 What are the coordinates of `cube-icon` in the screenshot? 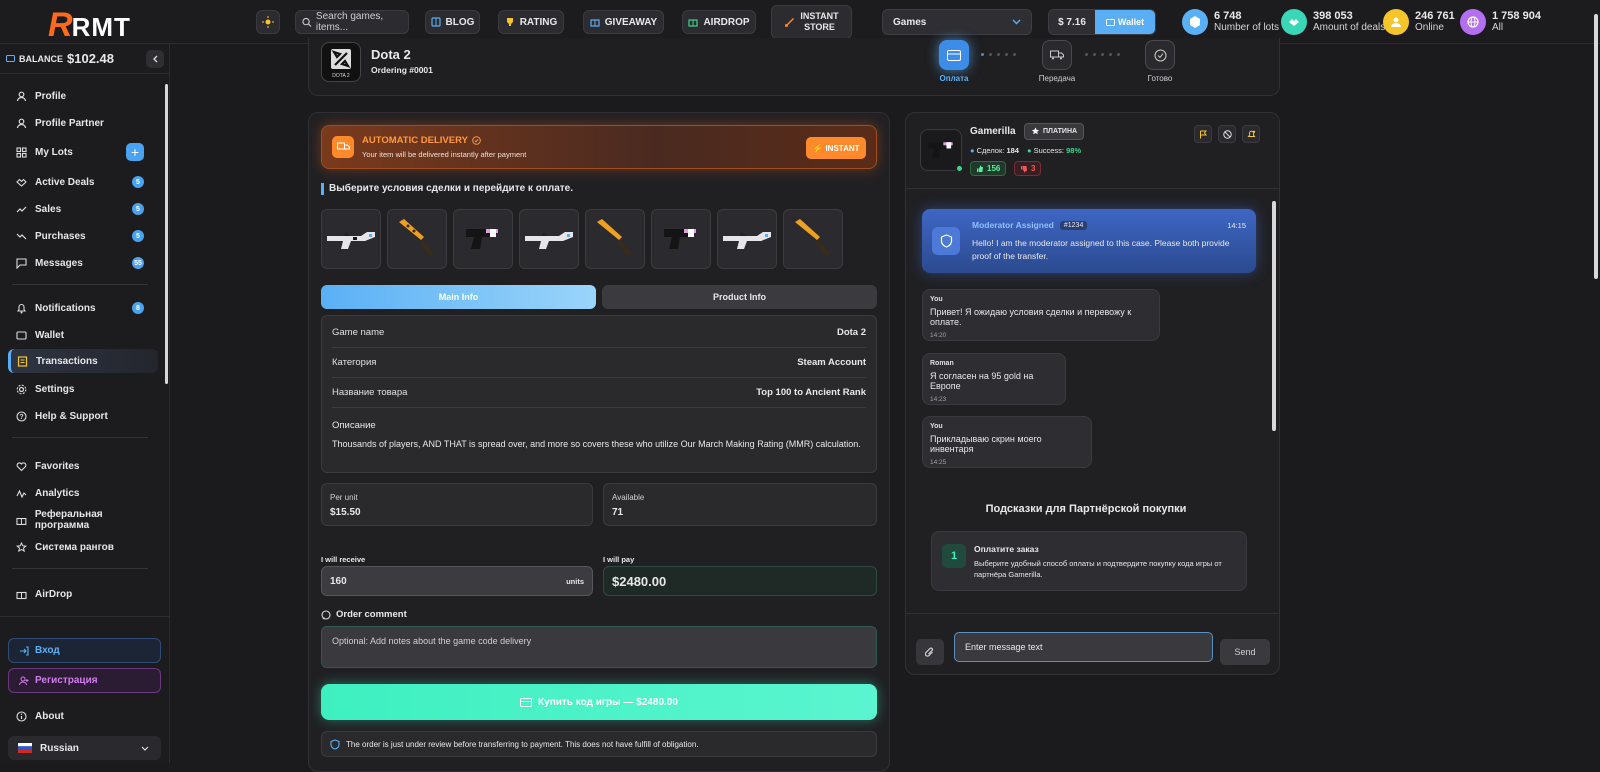 It's located at (1195, 22).